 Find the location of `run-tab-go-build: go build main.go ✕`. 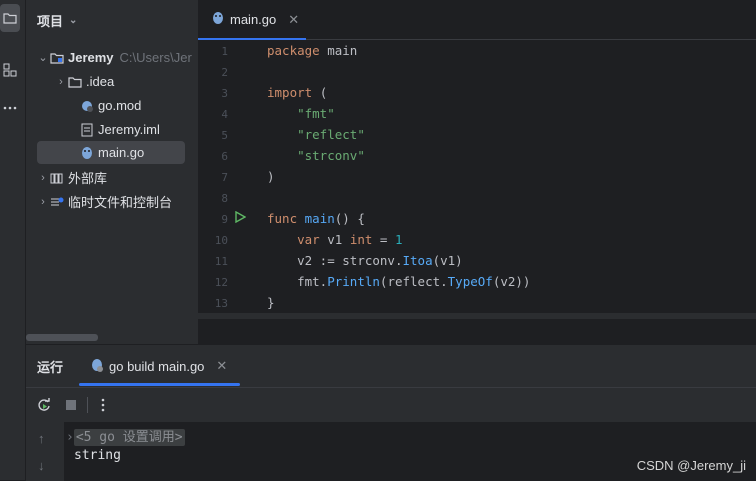

run-tab-go-build: go build main.go ✕ is located at coordinates (159, 366).